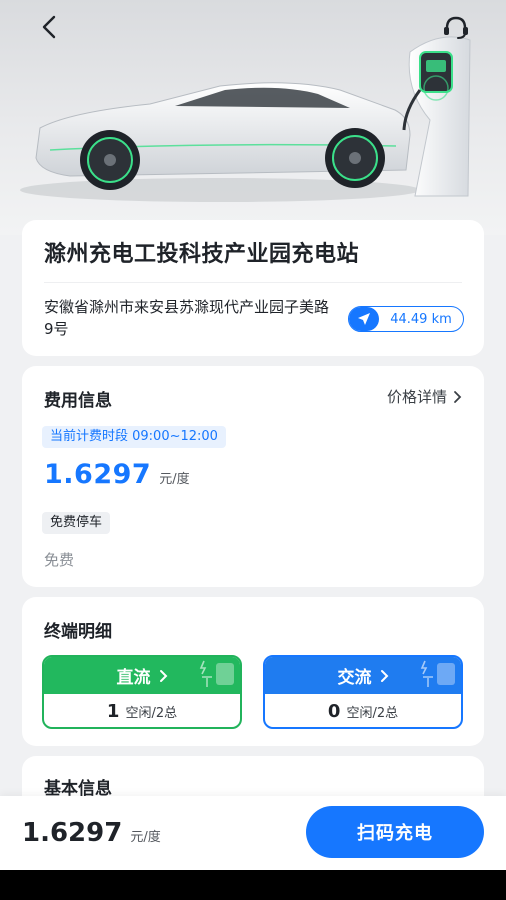 The height and width of the screenshot is (900, 506). Describe the element at coordinates (334, 711) in the screenshot. I see `ac-idle-count: 0` at that location.